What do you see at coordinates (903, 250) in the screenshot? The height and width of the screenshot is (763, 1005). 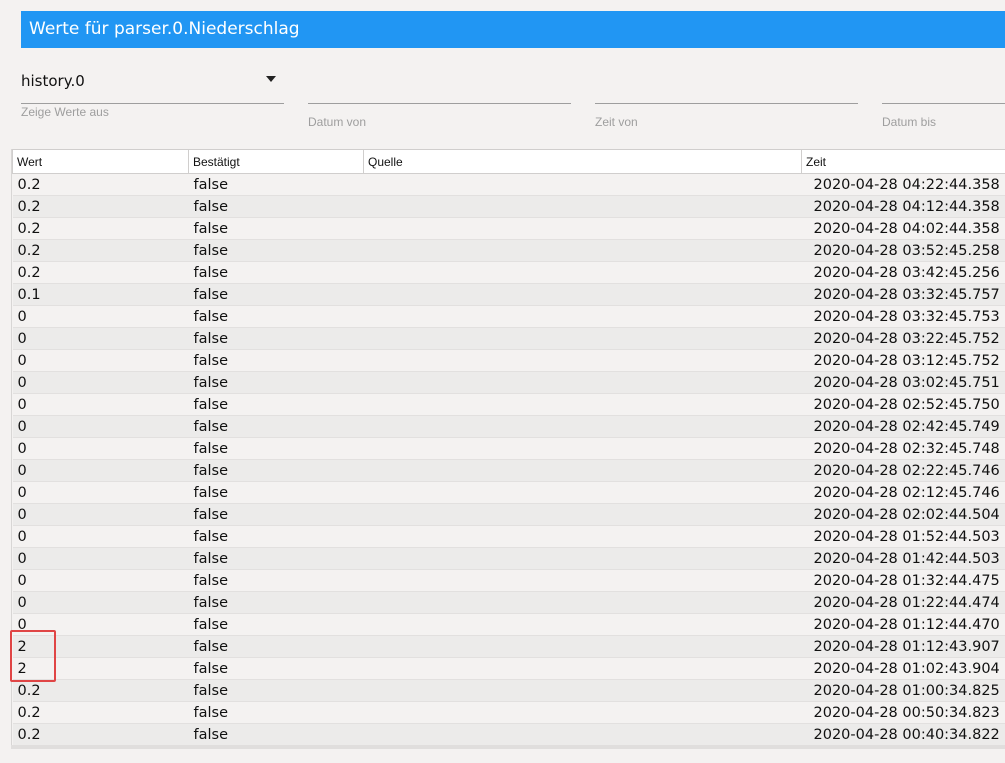 I see `cell-zeit: 2020-04-28 03:52:45.258` at bounding box center [903, 250].